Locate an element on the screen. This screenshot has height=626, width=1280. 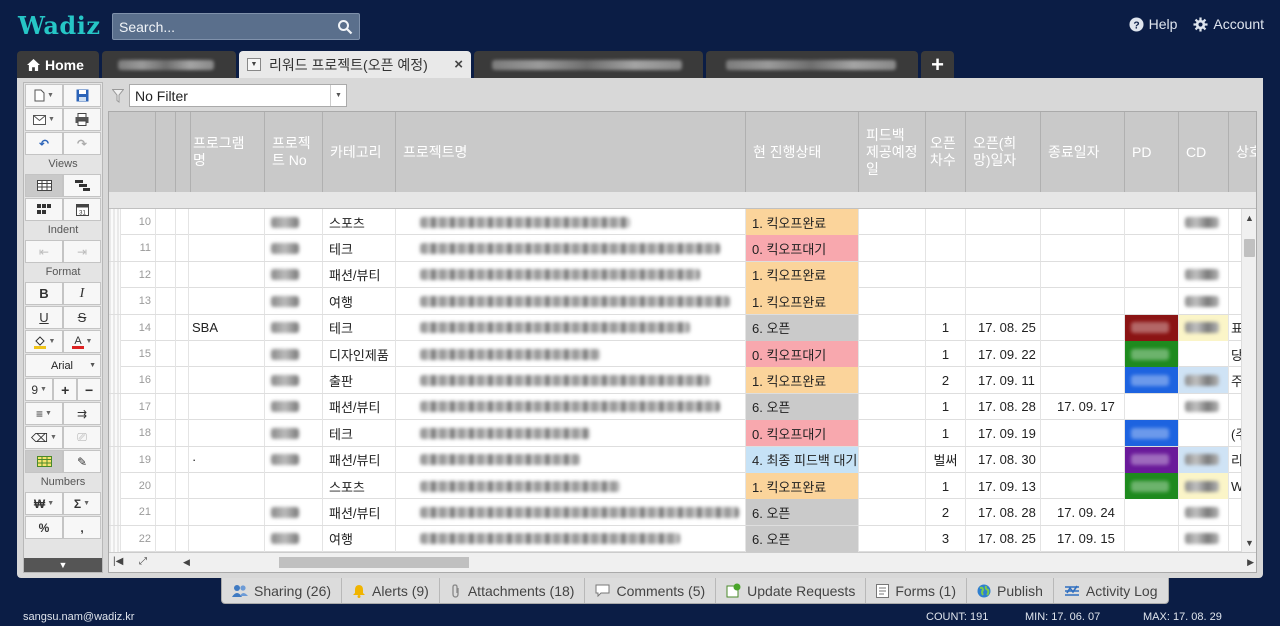
cell-open-round: 2 is located at coordinates (946, 380).